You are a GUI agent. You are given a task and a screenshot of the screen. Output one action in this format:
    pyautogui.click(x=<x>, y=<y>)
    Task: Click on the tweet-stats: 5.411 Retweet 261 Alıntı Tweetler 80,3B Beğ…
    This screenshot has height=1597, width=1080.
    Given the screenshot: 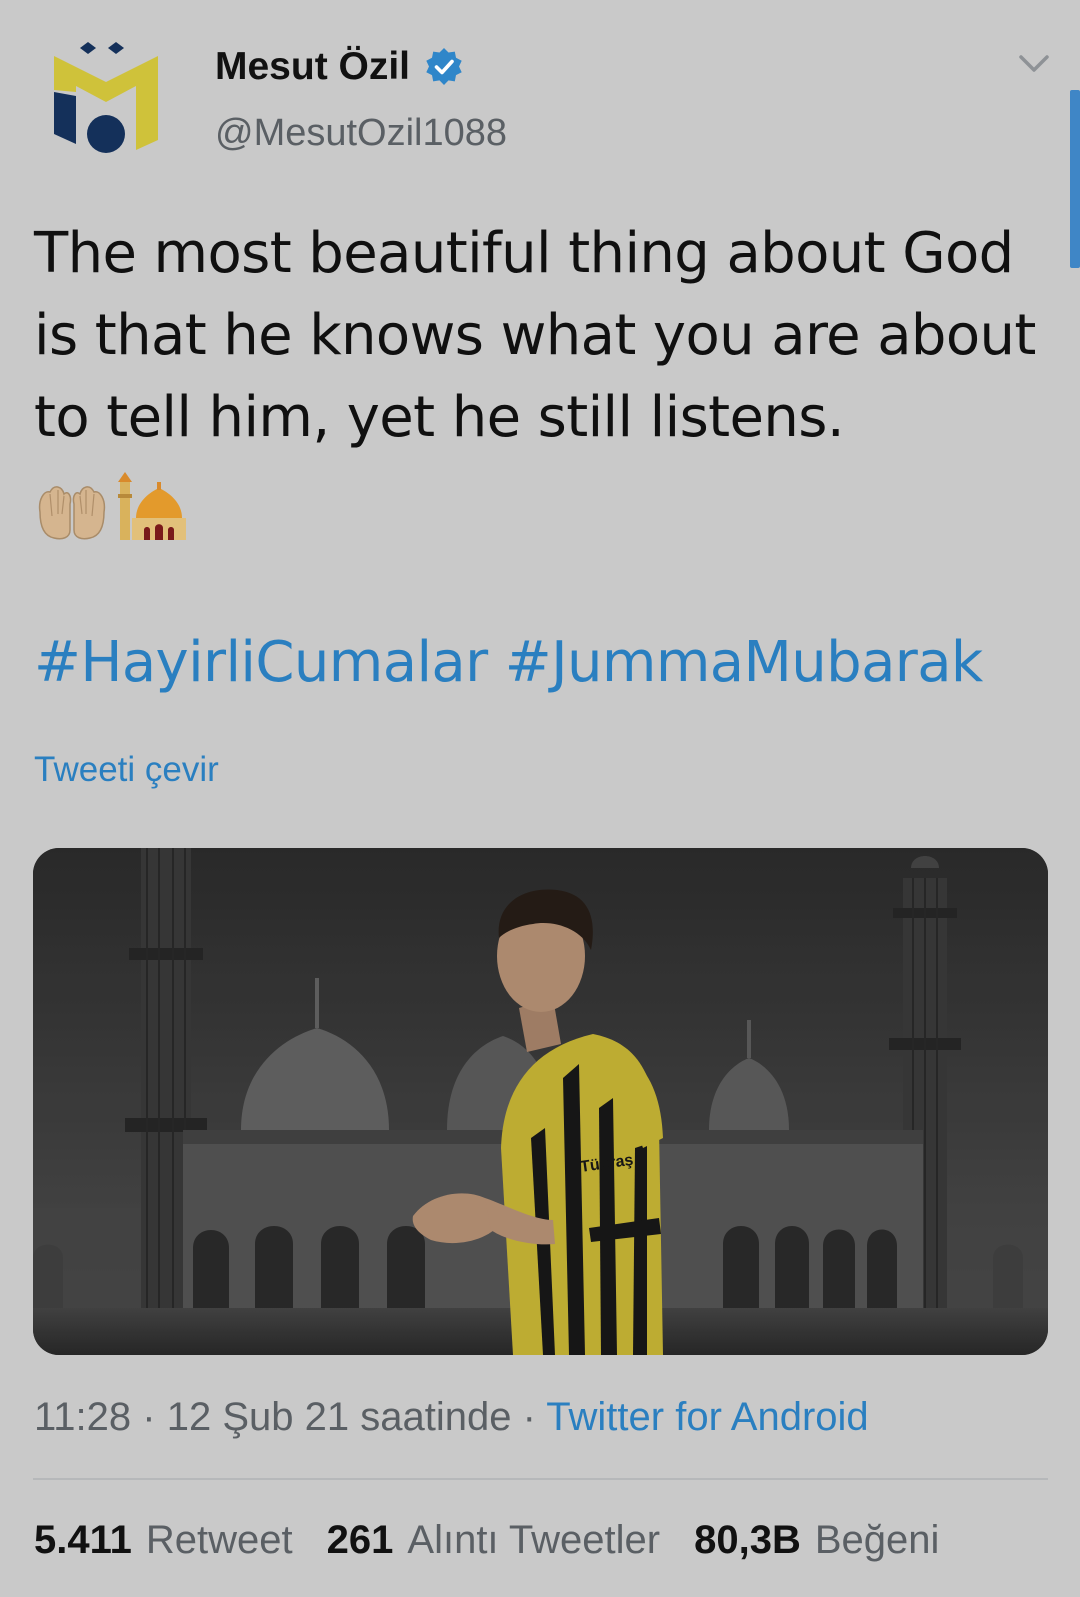 What is the action you would take?
    pyautogui.click(x=503, y=1540)
    